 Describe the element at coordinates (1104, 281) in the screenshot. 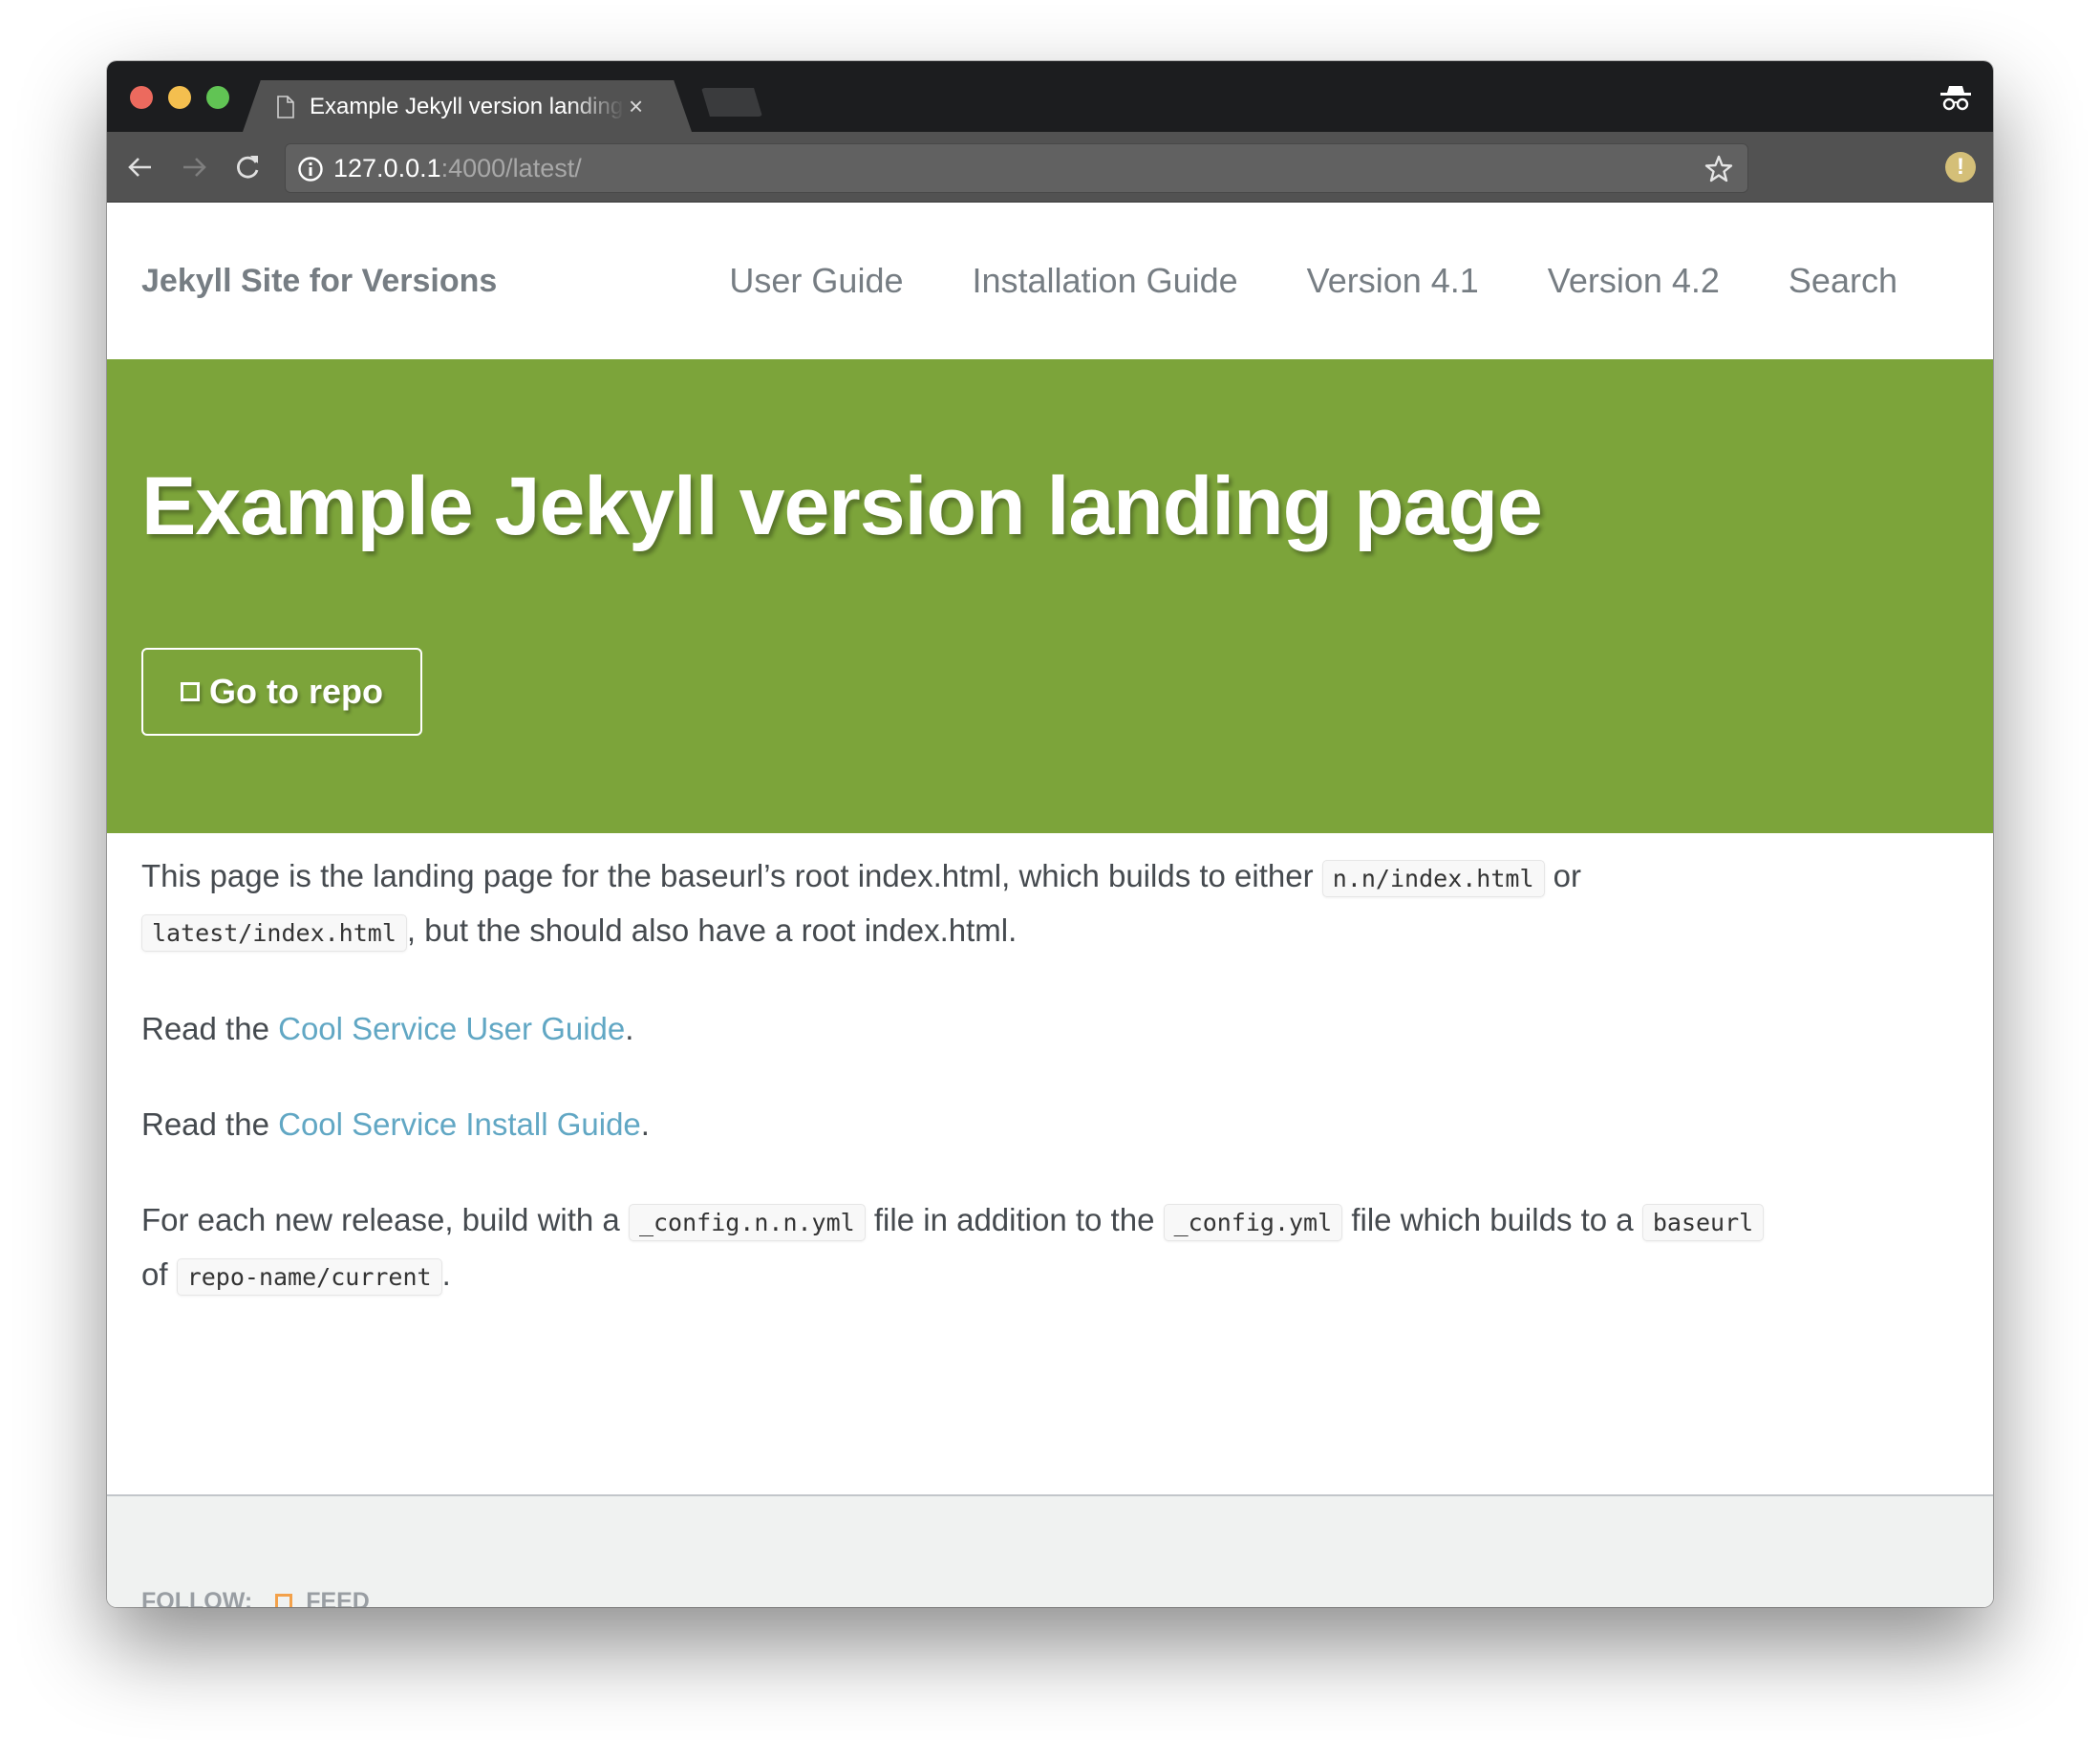

I see `nav-item-installation-guide: Installation Guide` at that location.